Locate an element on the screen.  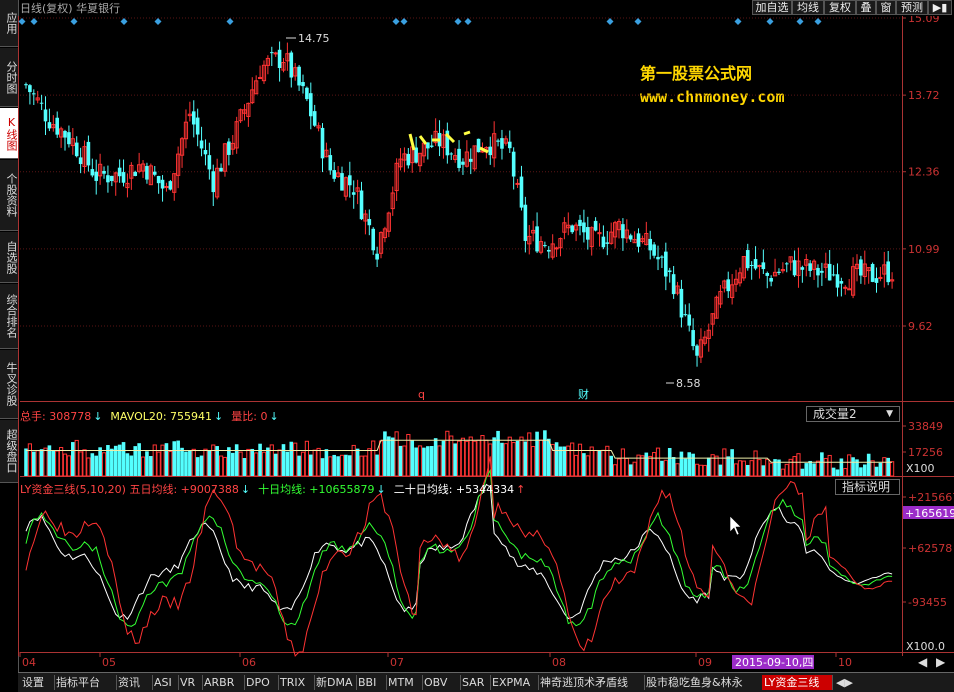
bottom-tab-10: MTM is located at coordinates (404, 682).